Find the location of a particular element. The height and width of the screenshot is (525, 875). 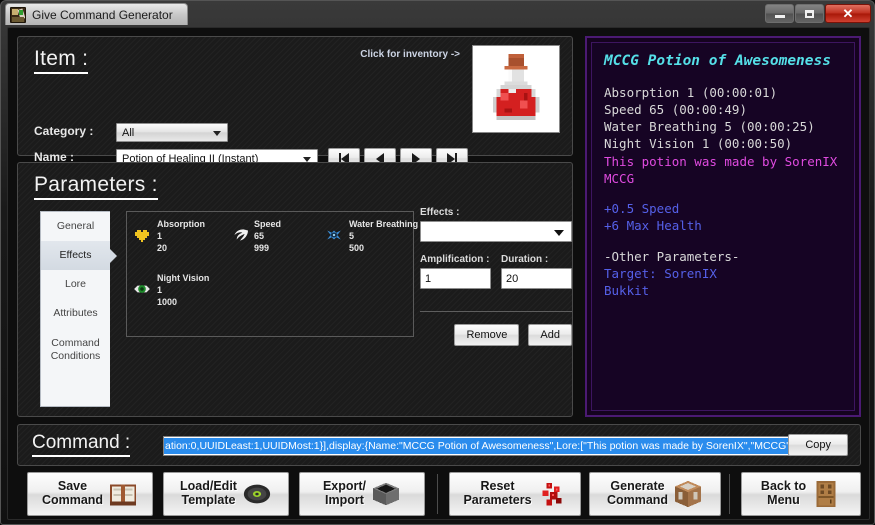

back-to-menu-button: Back to Menu is located at coordinates (801, 494).